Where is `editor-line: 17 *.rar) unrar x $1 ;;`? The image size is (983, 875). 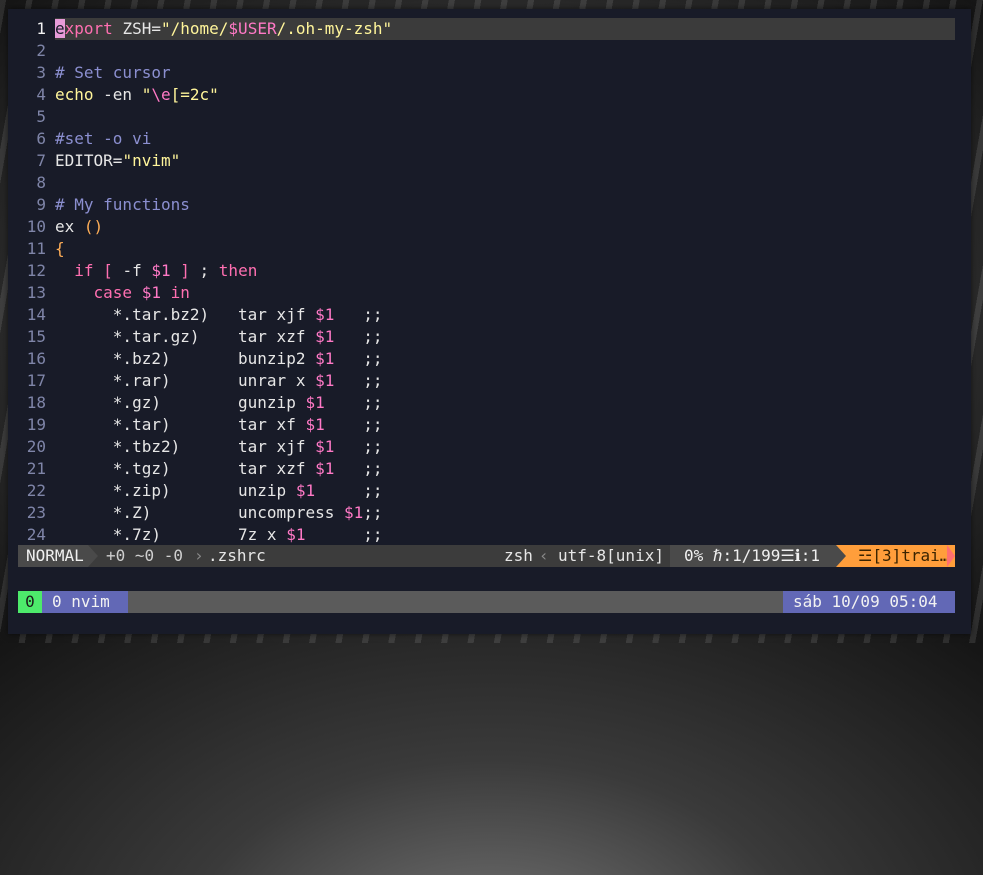
editor-line: 17 *.rar) unrar x $1 ;; is located at coordinates (489, 381).